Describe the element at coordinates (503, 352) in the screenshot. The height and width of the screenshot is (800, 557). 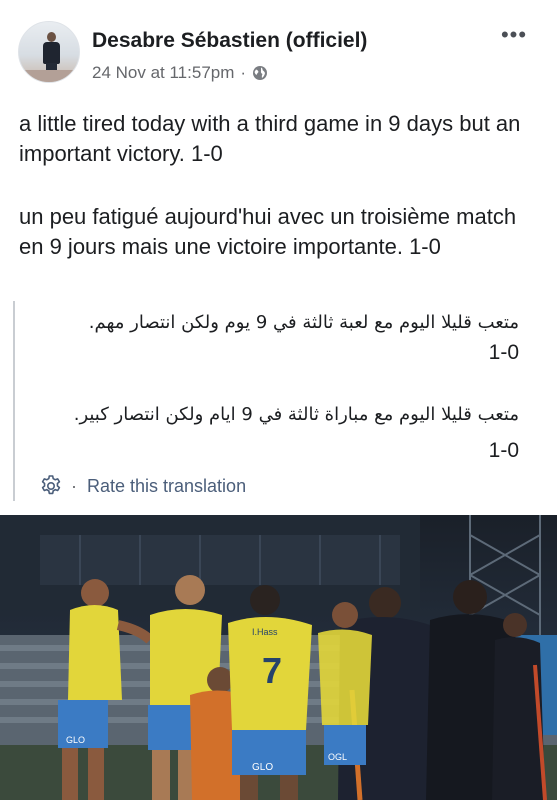
I see `translation-score-1: 1-0` at that location.